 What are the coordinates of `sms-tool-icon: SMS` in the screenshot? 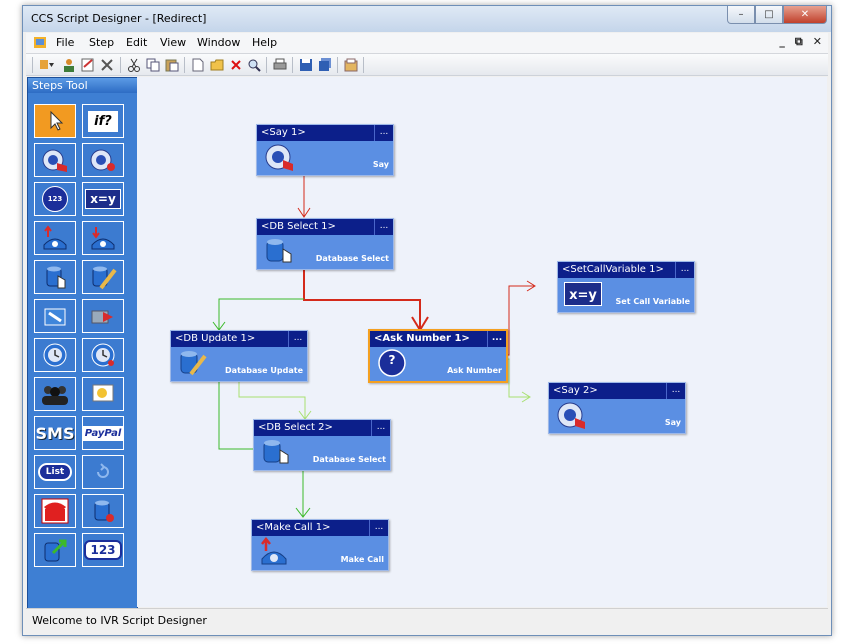 It's located at (55, 433).